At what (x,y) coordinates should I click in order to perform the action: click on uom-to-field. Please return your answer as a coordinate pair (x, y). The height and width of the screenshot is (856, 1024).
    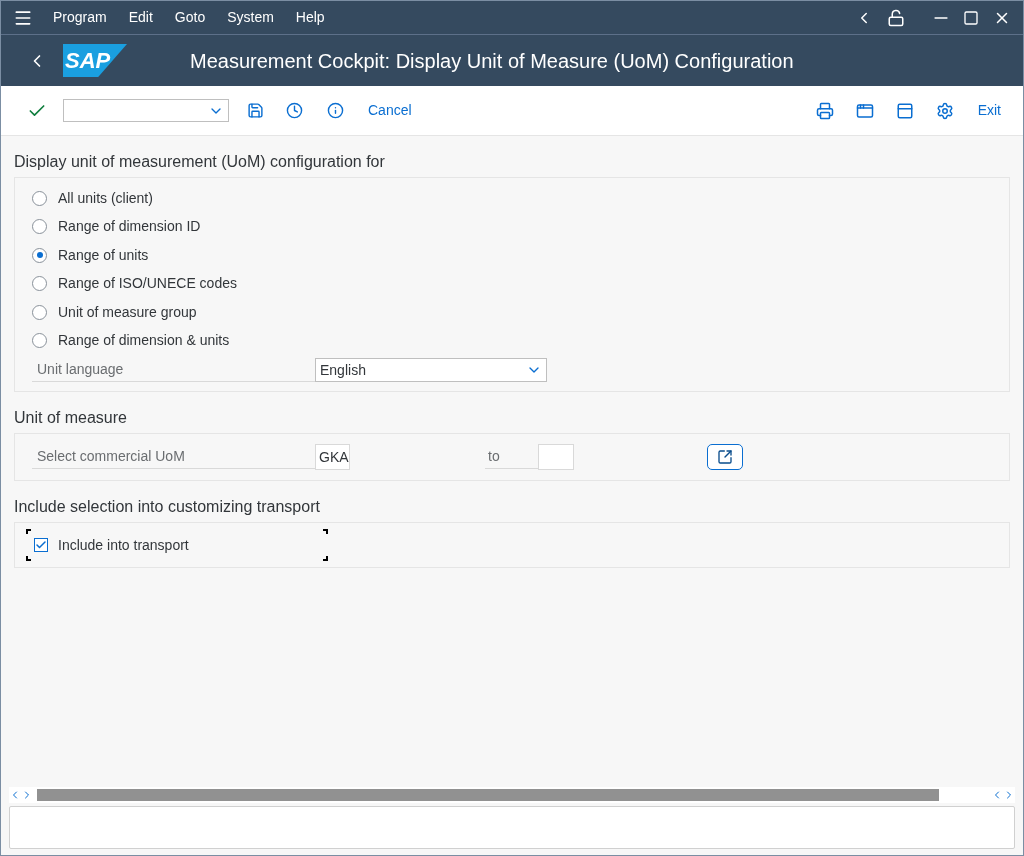
    Looking at the image, I should click on (556, 457).